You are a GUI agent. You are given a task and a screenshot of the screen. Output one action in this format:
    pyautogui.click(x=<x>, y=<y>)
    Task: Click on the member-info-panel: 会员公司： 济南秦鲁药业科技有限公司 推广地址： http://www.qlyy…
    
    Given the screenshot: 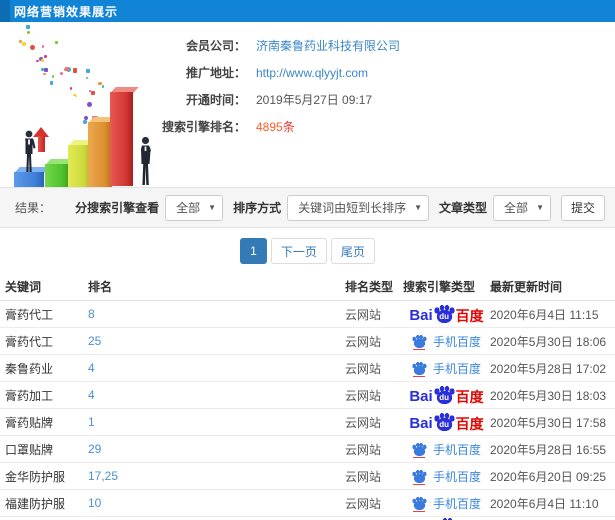 What is the action you would take?
    pyautogui.click(x=306, y=86)
    